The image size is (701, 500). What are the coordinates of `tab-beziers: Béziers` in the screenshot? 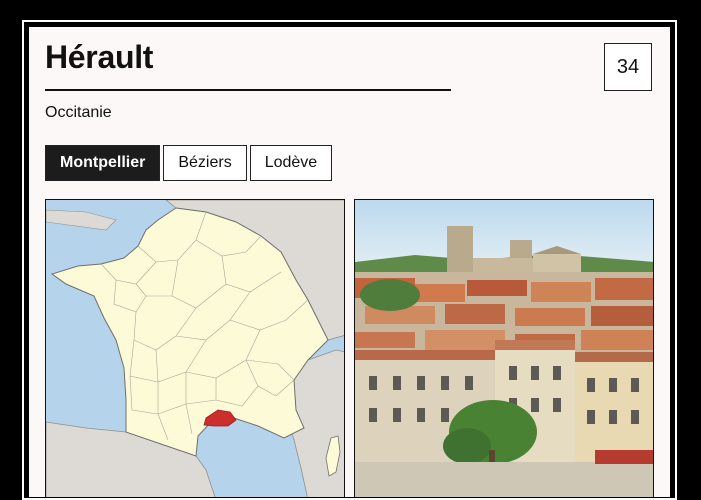 It's located at (205, 163).